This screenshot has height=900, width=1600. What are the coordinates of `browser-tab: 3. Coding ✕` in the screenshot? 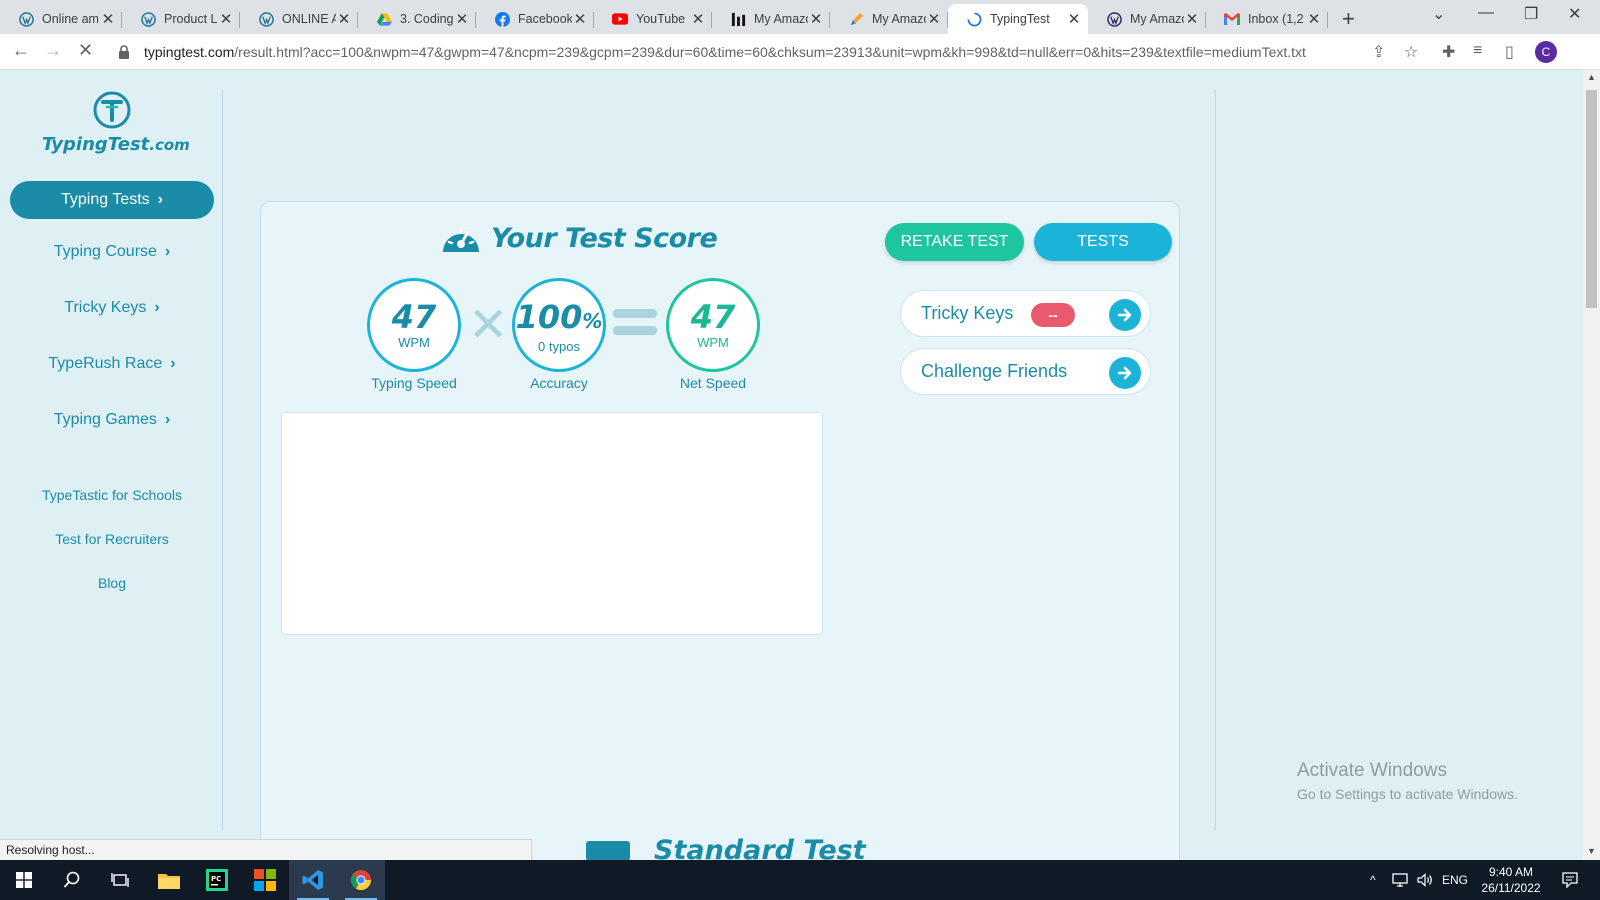 It's located at (417, 19).